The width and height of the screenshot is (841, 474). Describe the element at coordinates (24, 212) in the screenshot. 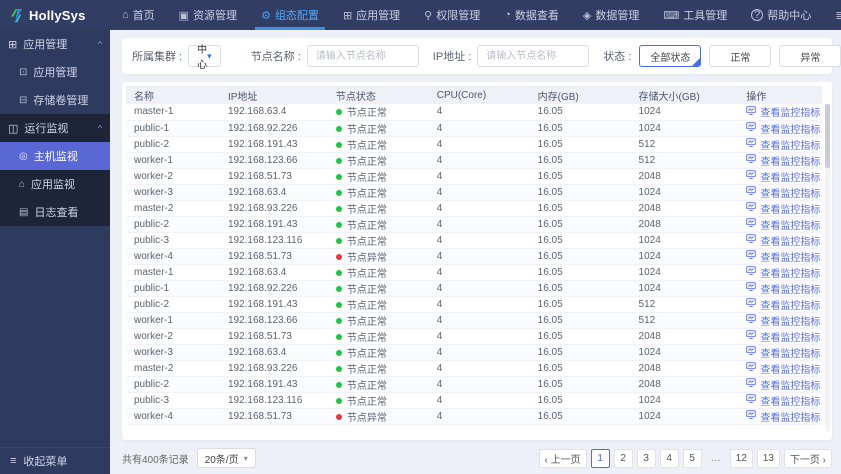

I see `log-view-icon: ▤` at that location.